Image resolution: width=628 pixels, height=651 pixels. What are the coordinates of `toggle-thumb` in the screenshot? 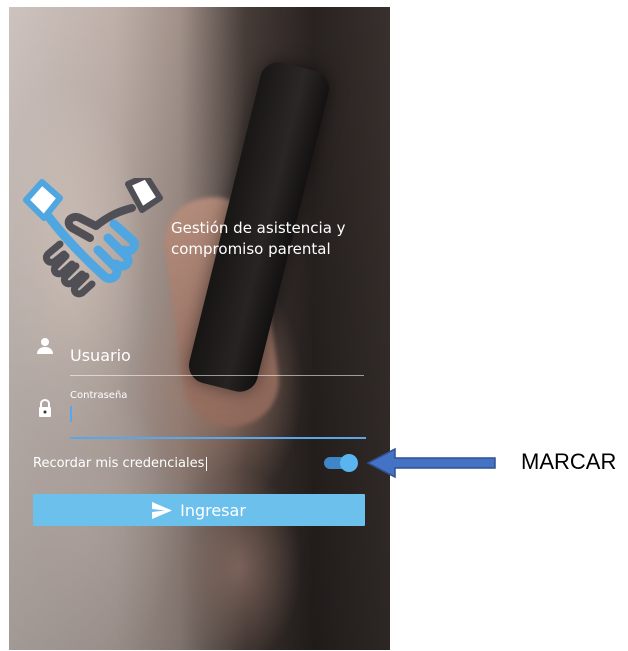 It's located at (349, 463).